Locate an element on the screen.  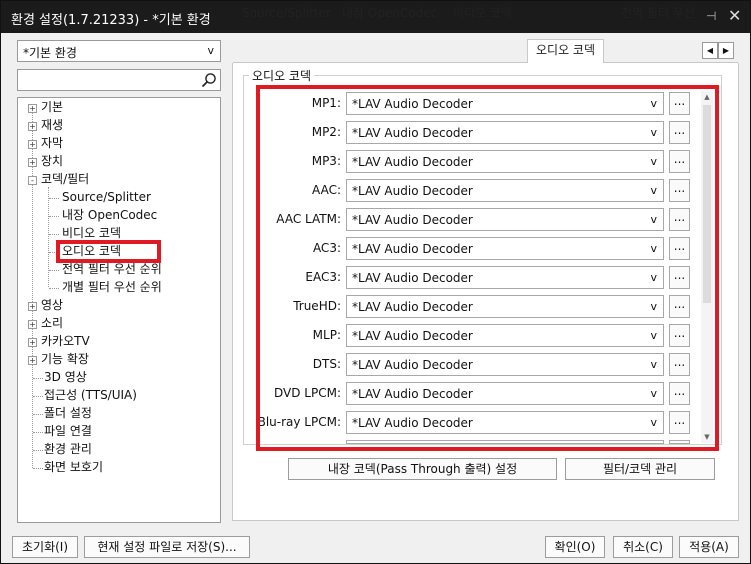
tree-item-label: 환경 관리 is located at coordinates (68, 449).